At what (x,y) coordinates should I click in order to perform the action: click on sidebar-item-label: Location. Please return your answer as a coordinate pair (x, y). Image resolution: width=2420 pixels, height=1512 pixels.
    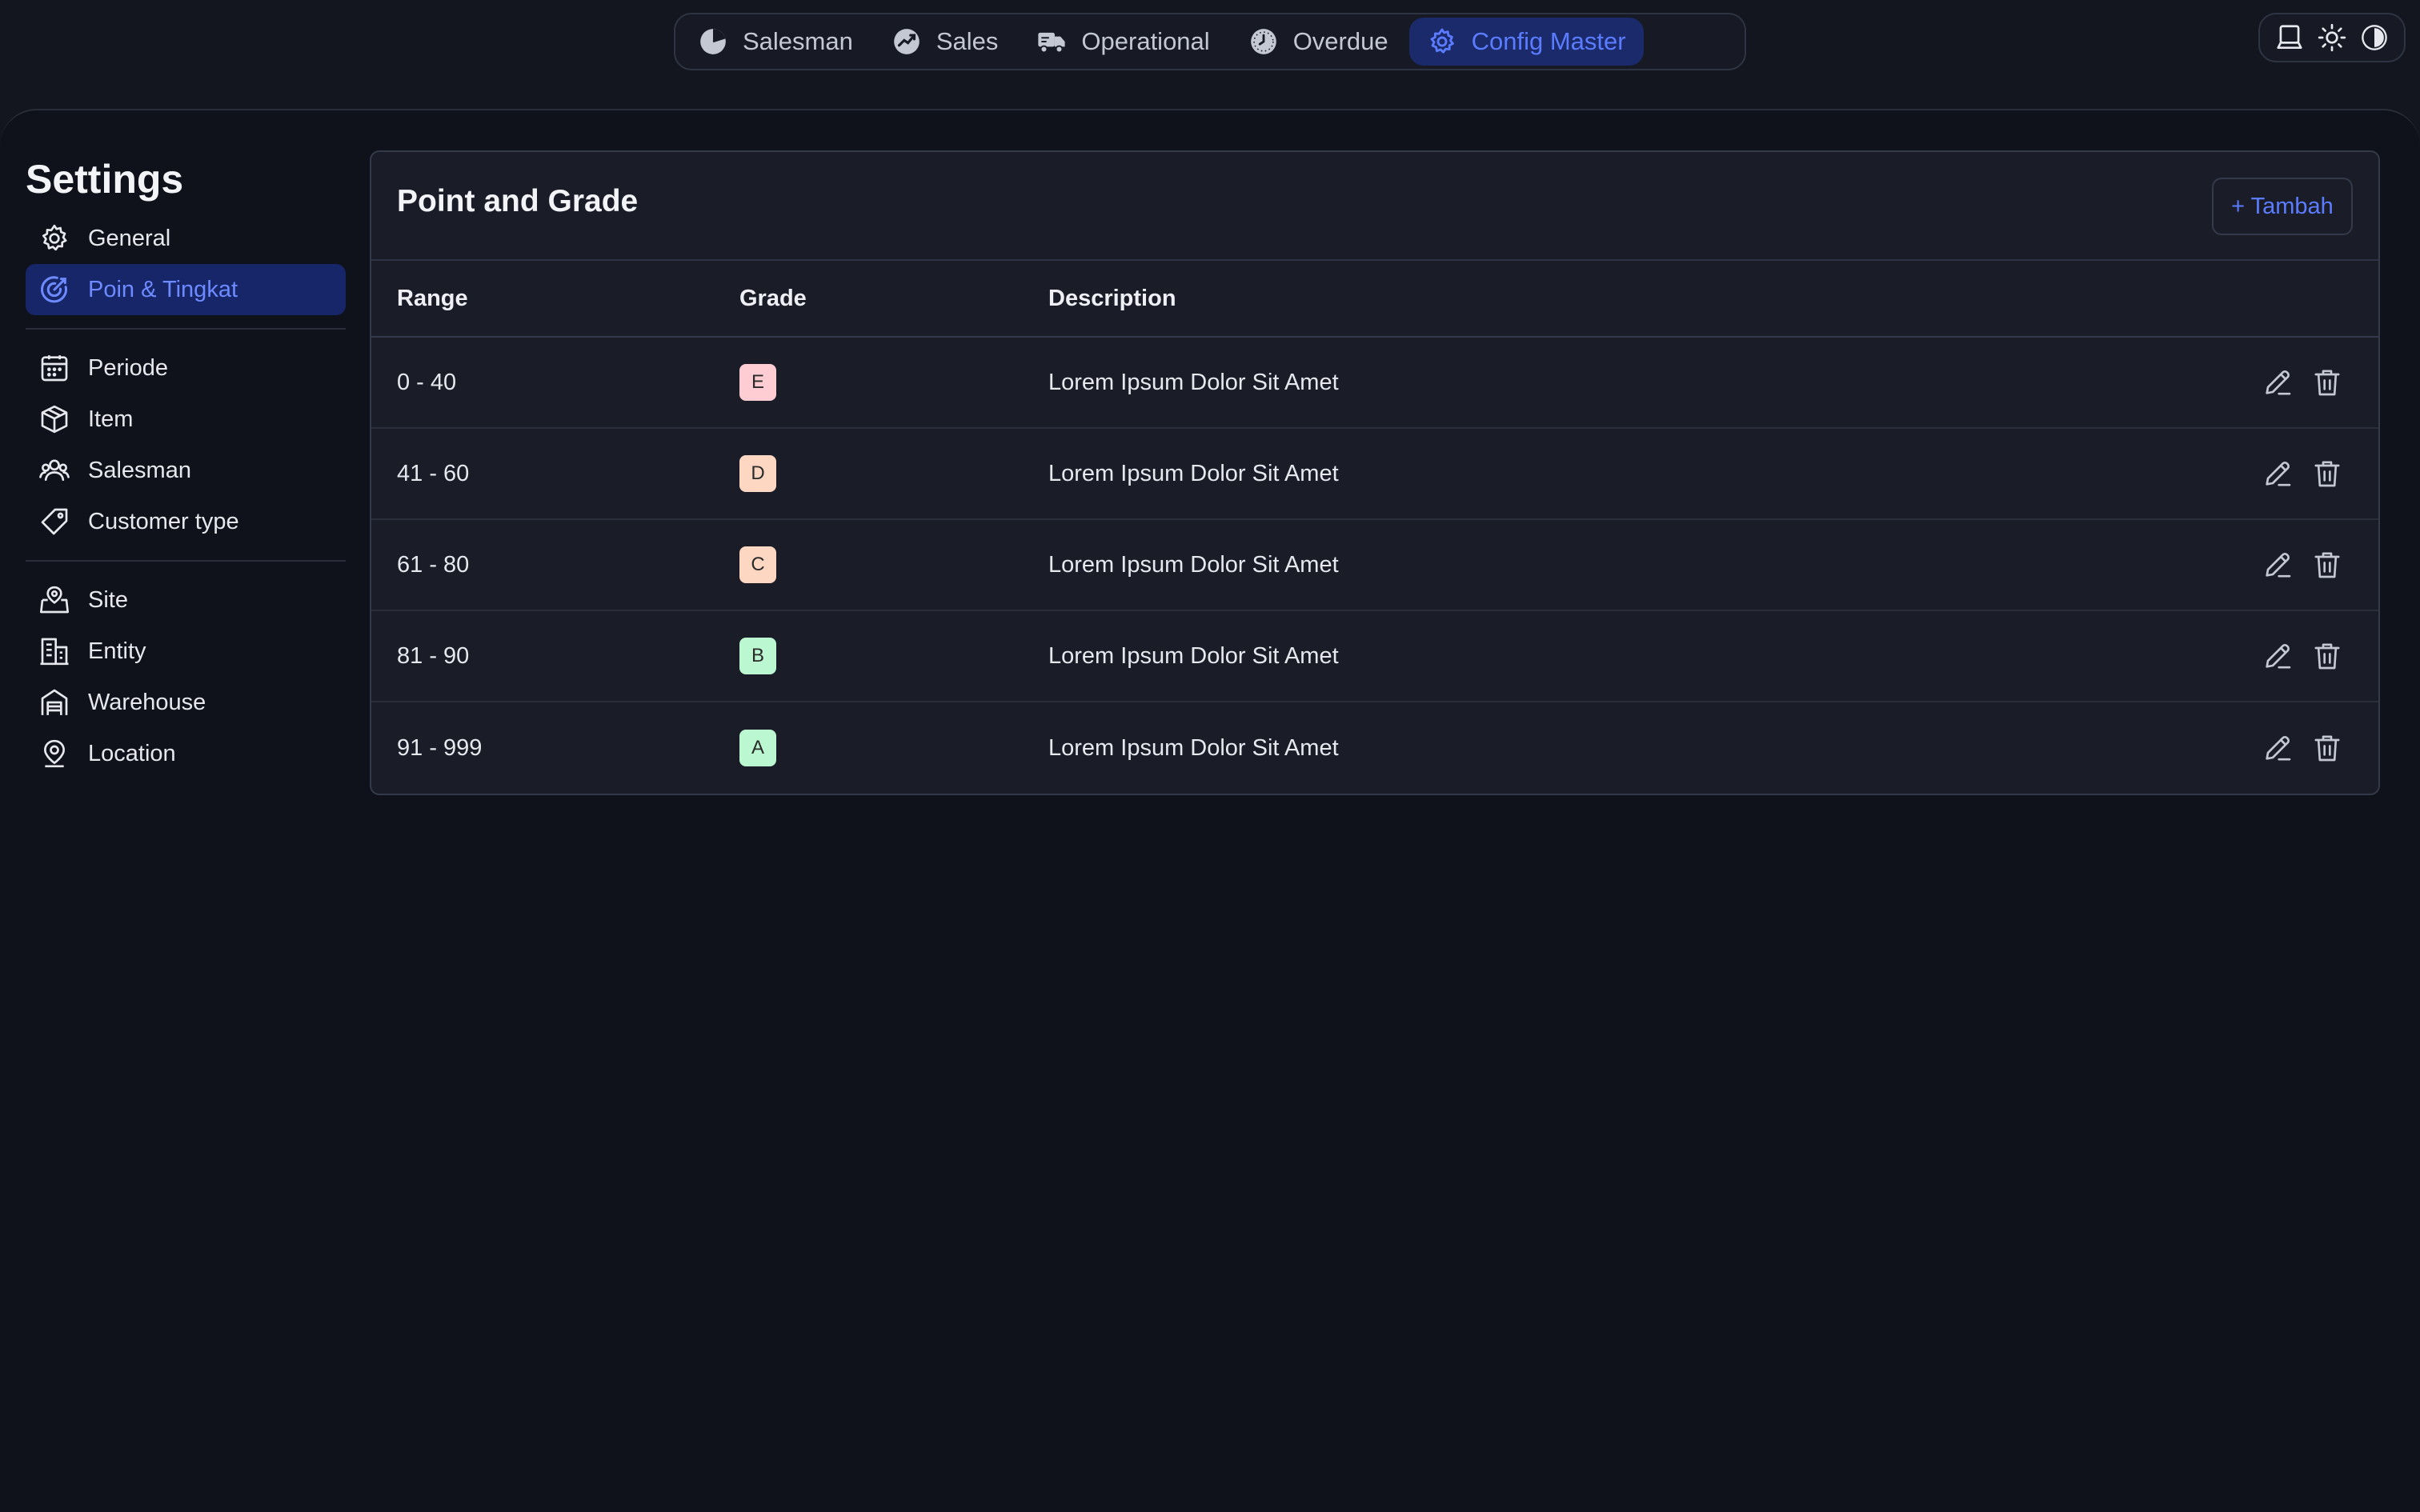
    Looking at the image, I should click on (132, 753).